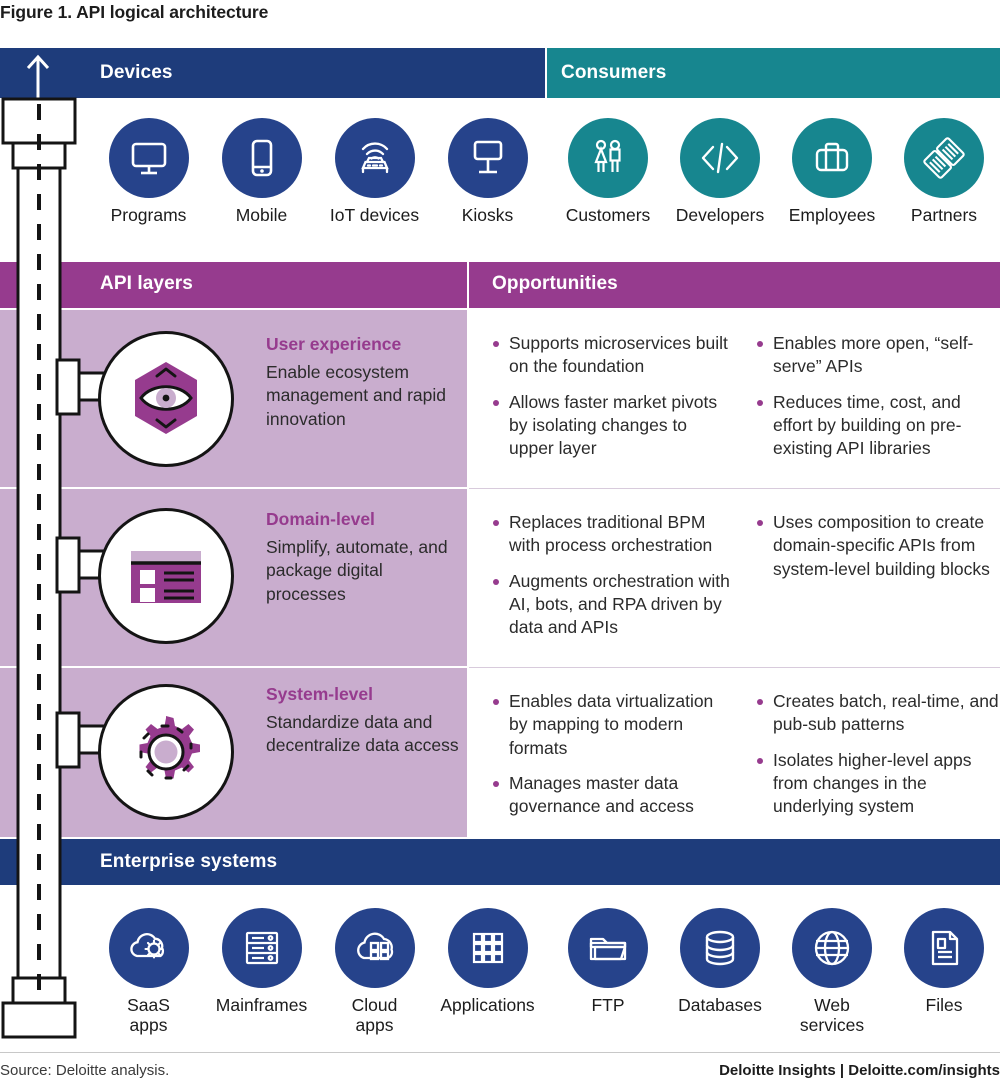  Describe the element at coordinates (720, 158) in the screenshot. I see `code-tags-icon` at that location.